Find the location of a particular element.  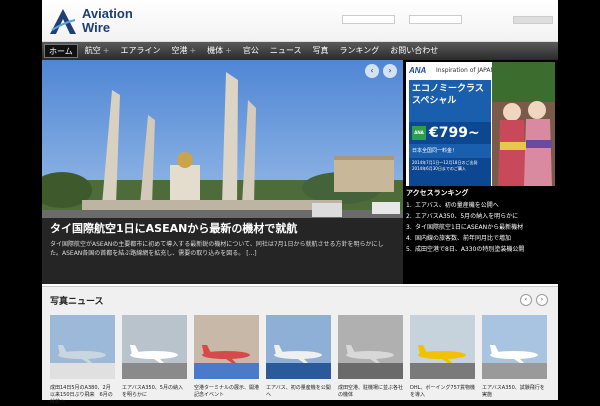

photo-thumb: DHL、ボーイング757貨物機を導入 is located at coordinates (442, 358).